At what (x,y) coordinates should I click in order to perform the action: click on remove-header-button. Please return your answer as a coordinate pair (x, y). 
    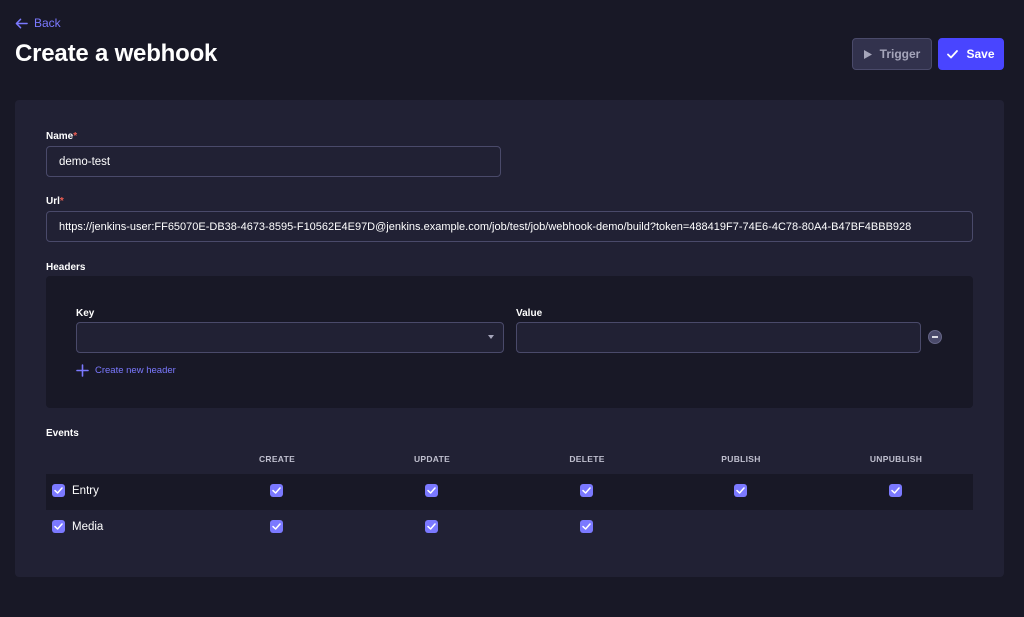
    Looking at the image, I should click on (935, 337).